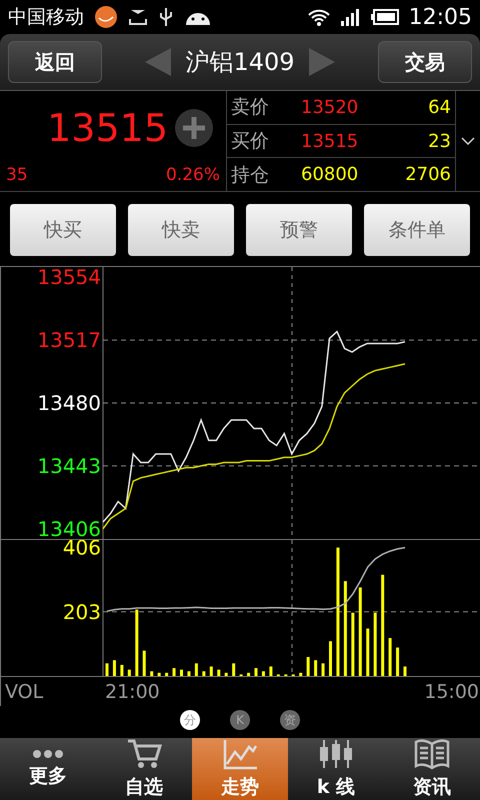 This screenshot has height=800, width=480. Describe the element at coordinates (330, 107) in the screenshot. I see `quote-value: 13520` at that location.